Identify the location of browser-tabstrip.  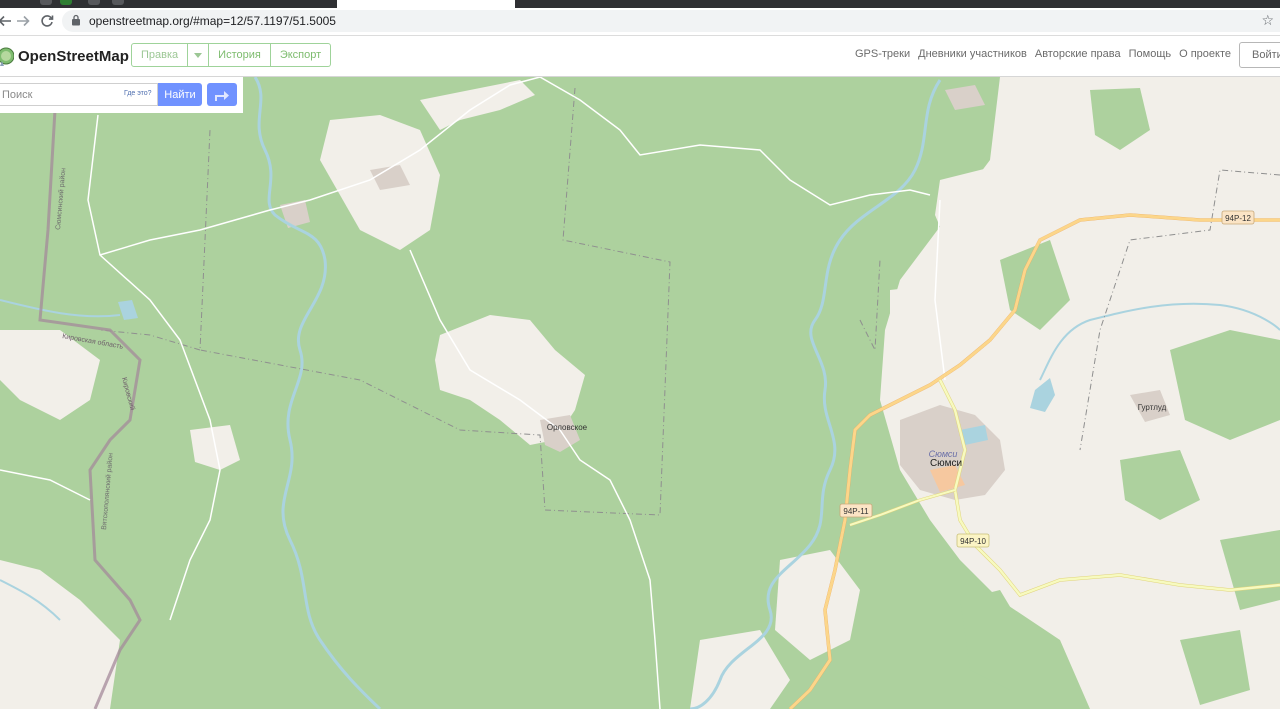
(640, 4).